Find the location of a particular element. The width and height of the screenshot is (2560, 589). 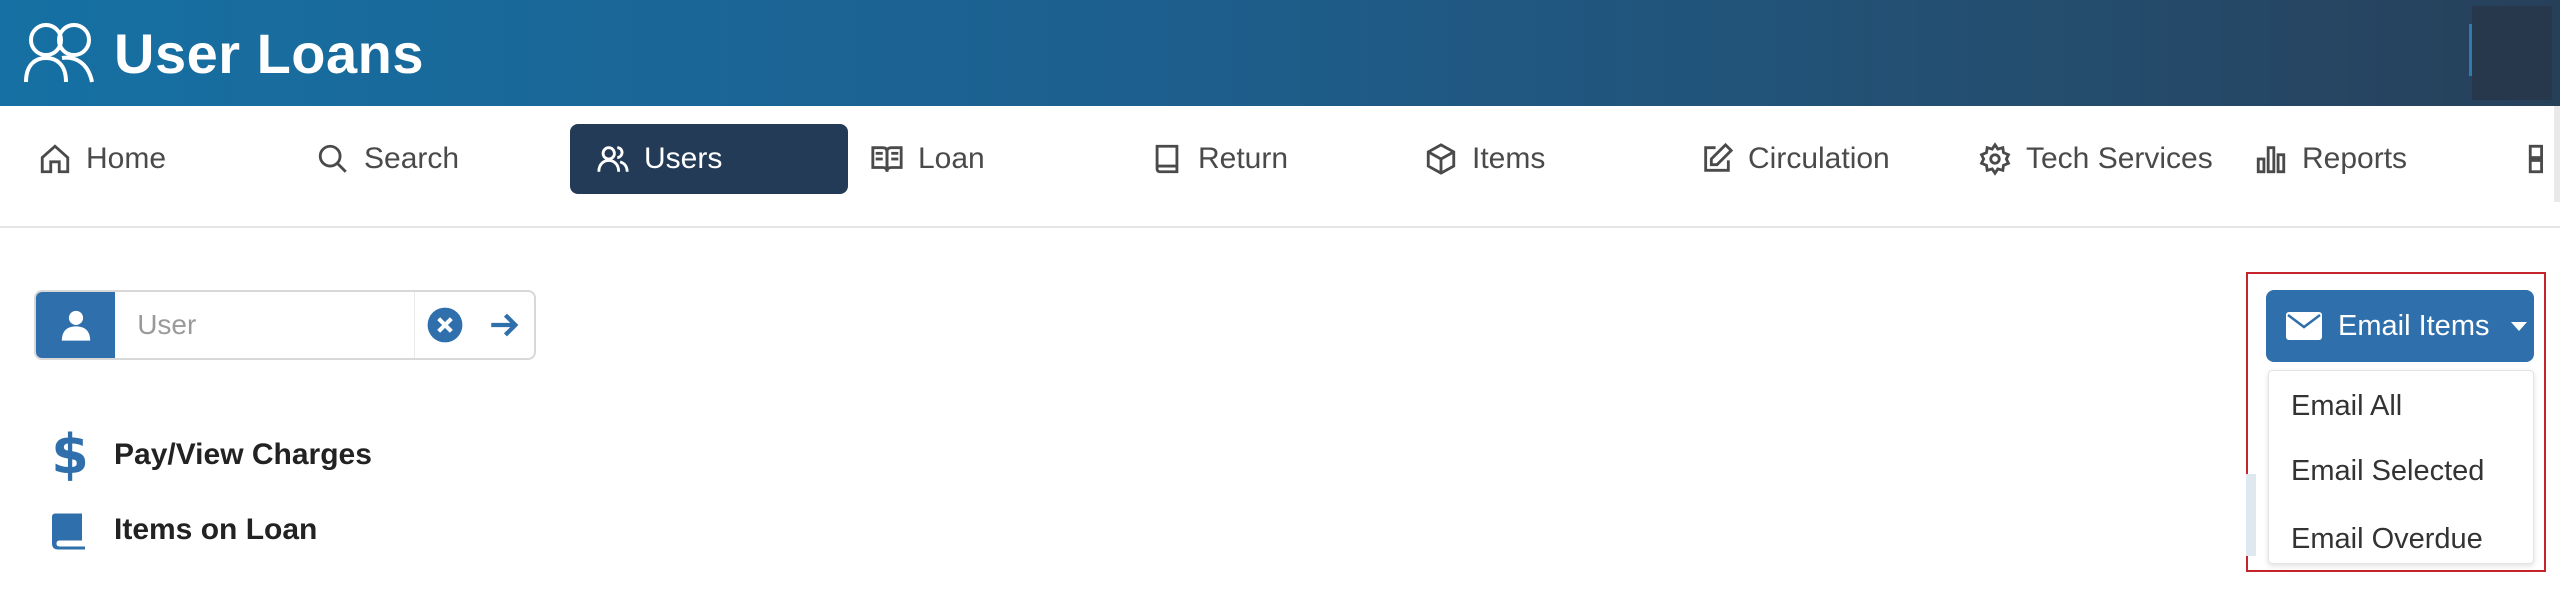

search-icon is located at coordinates (332, 158).